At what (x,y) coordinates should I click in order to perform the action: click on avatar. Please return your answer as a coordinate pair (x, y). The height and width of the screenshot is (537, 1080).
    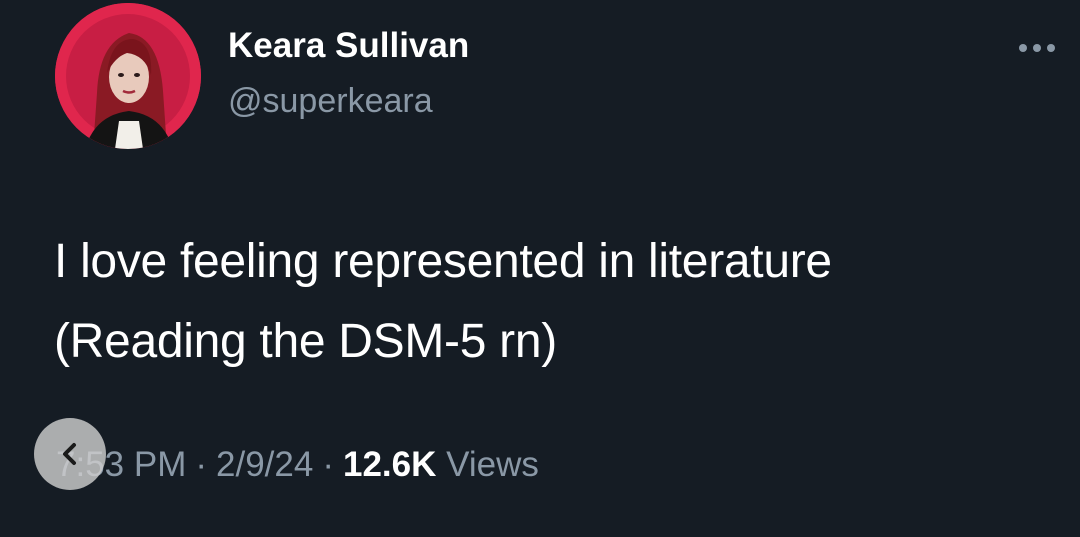
    Looking at the image, I should click on (128, 76).